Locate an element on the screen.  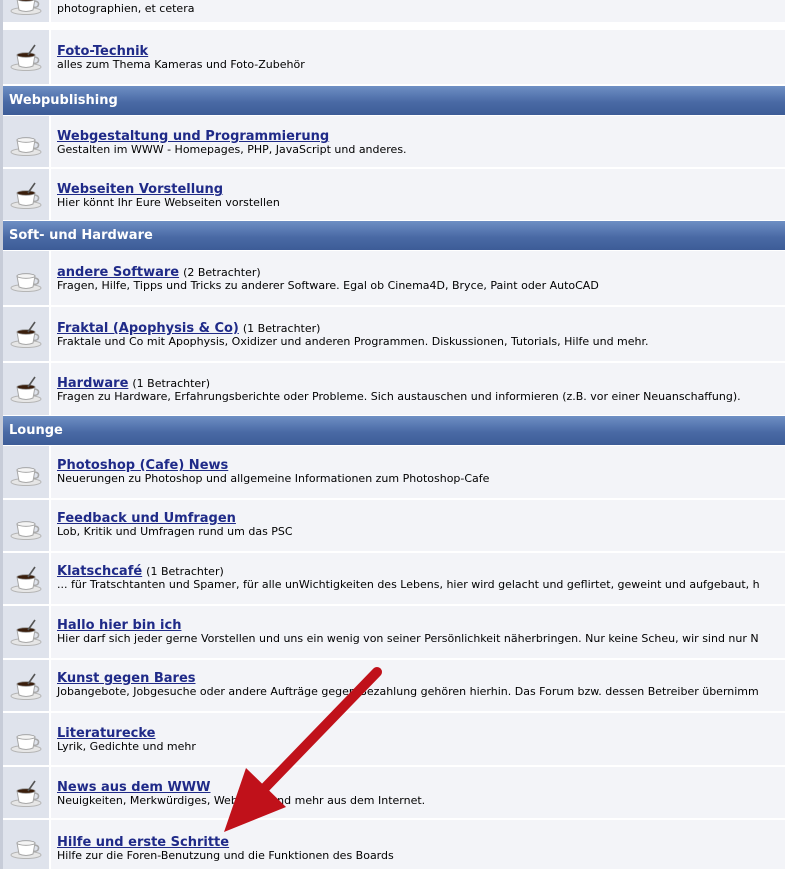
forum-description: Lyrik, Gedichte und mehr is located at coordinates (126, 746).